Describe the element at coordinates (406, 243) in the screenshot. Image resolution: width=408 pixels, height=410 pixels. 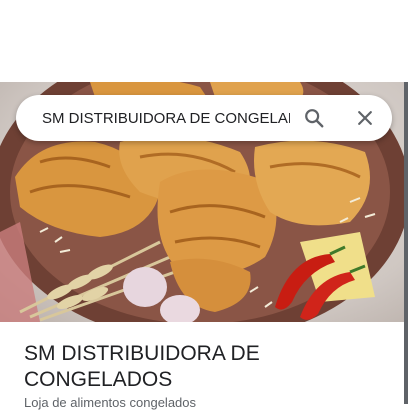
I see `scrollbar` at that location.